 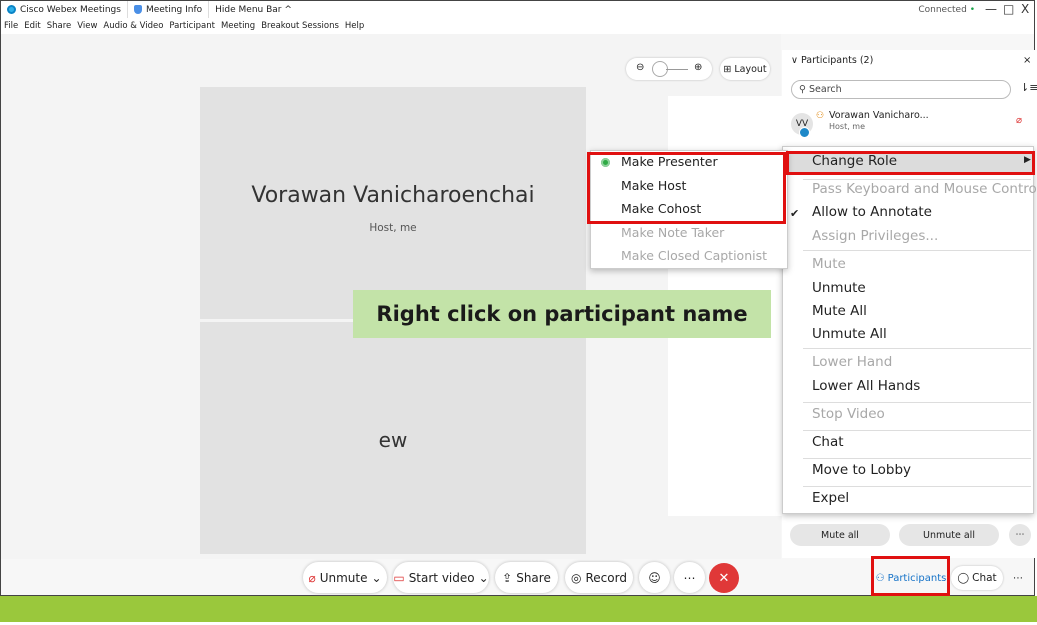 I want to click on panel-more-button: ⋯, so click(x=1020, y=535).